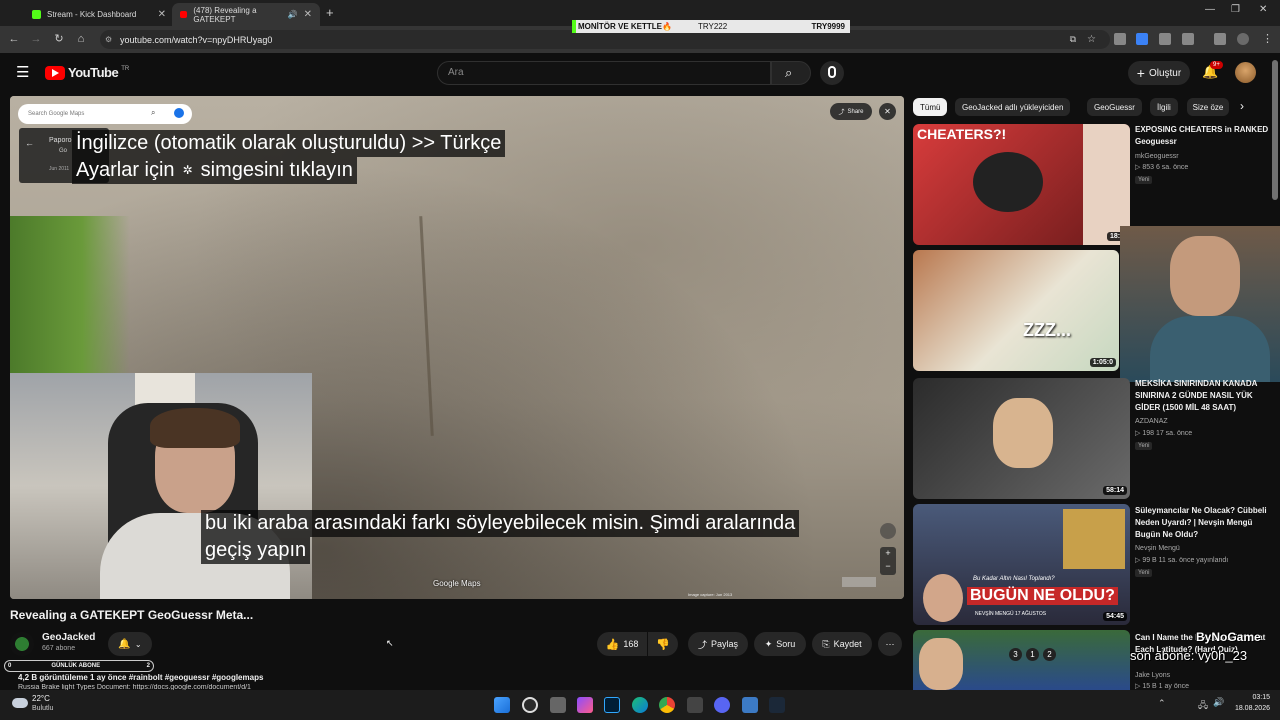 The width and height of the screenshot is (1280, 720). I want to click on tab-kick-dashboard: Stream - Kick Dashboard ✕, so click(99, 14).